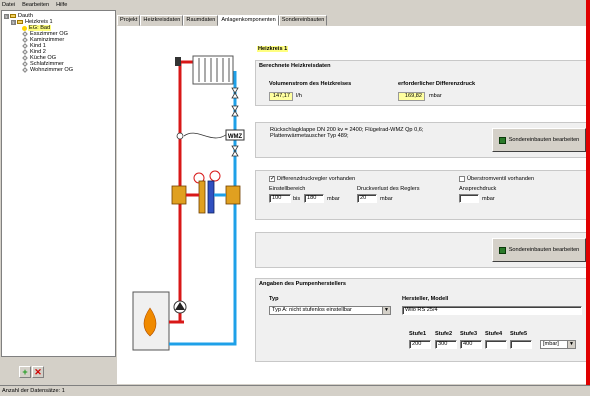 The image size is (590, 396). What do you see at coordinates (248, 20) in the screenshot?
I see `tab-anlagenkomponenten: Anlagenkomponenten` at bounding box center [248, 20].